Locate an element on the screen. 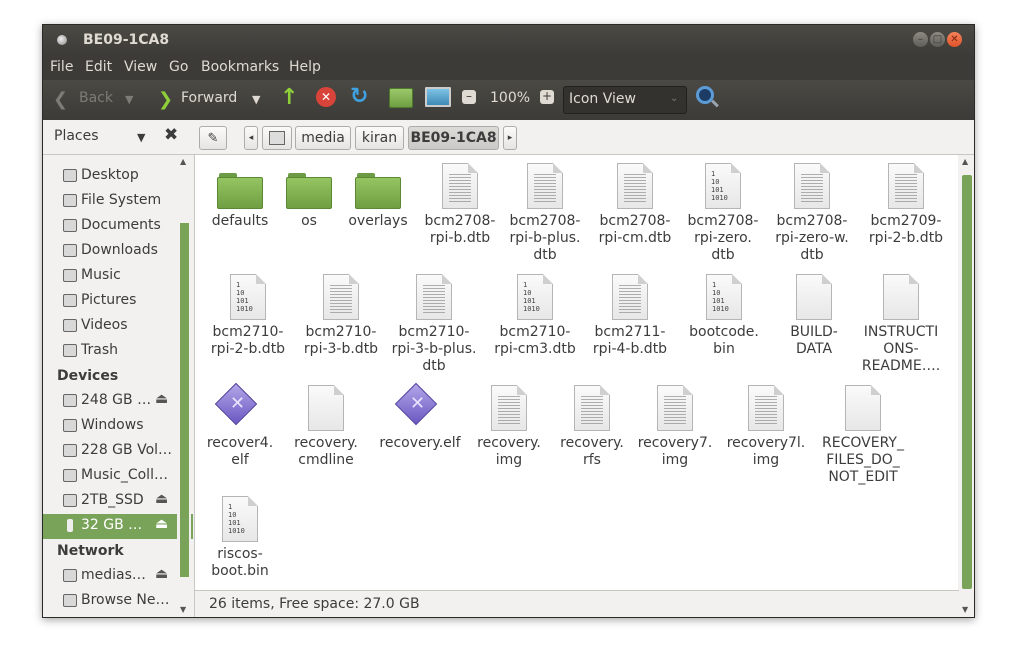 This screenshot has width=1012, height=654. sidebar-item-documents: Documents is located at coordinates (118, 226).